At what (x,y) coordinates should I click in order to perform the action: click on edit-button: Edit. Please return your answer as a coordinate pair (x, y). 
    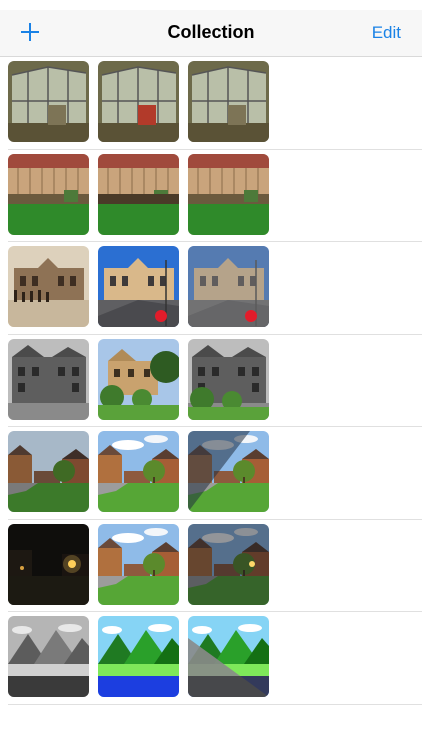
    Looking at the image, I should click on (386, 33).